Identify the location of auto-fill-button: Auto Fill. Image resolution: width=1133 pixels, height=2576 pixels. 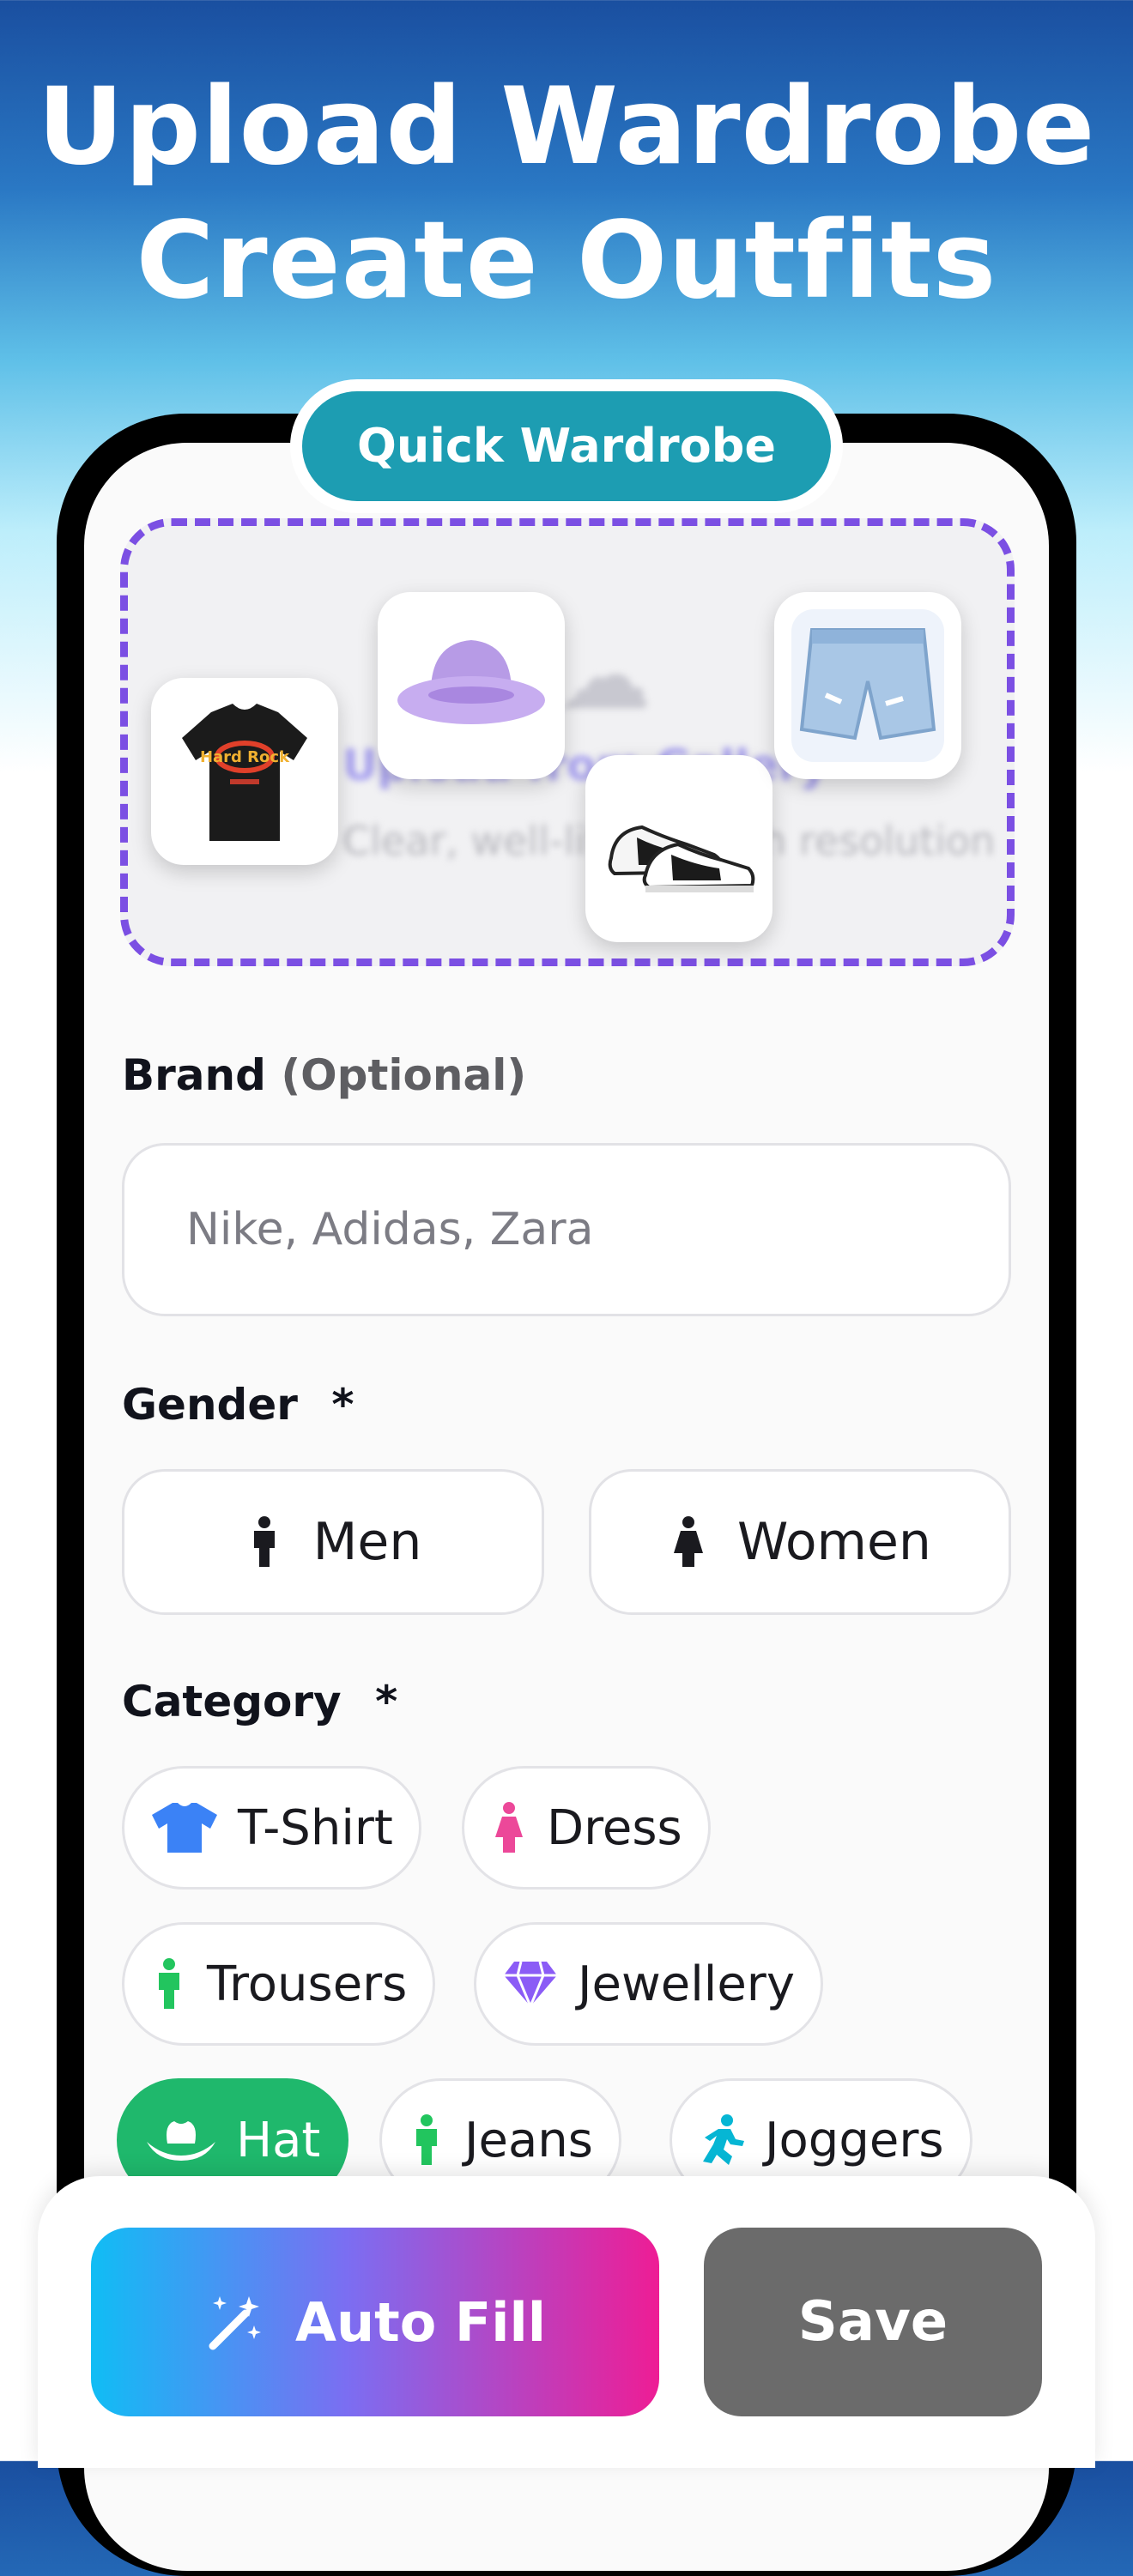
(375, 2322).